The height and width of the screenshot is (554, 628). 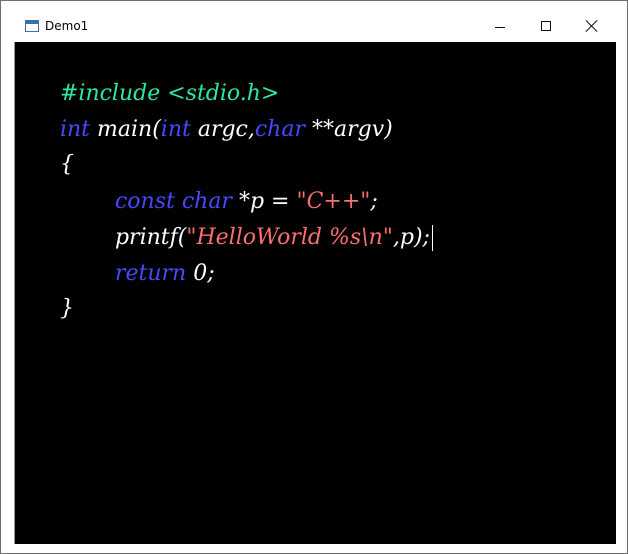 What do you see at coordinates (46, 148) in the screenshot?
I see `code-line-open-brace: {` at bounding box center [46, 148].